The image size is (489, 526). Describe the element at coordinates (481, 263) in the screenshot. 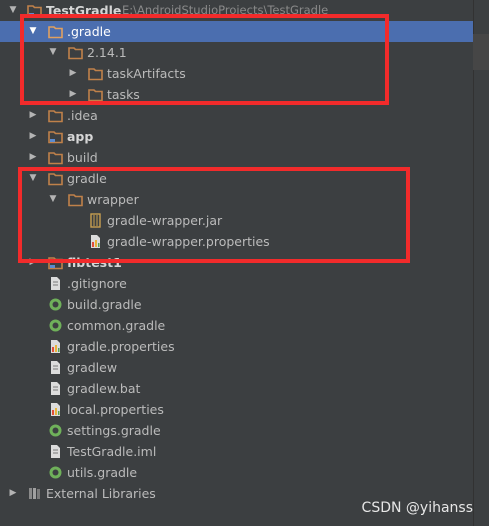

I see `vertical-scrollbar` at that location.